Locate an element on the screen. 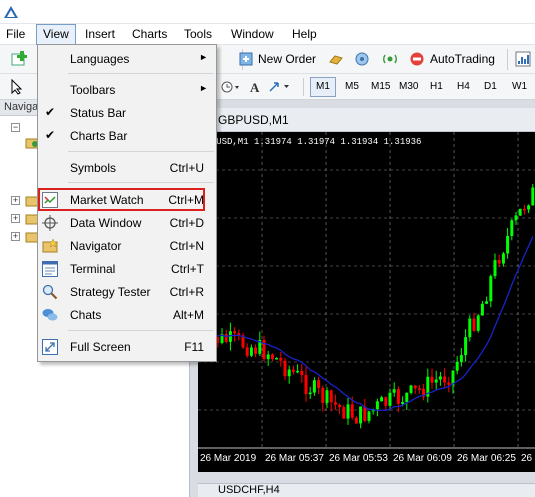 The width and height of the screenshot is (535, 497). menu-item-strategy-tester: Strategy Tester Ctrl+R is located at coordinates (127, 292).